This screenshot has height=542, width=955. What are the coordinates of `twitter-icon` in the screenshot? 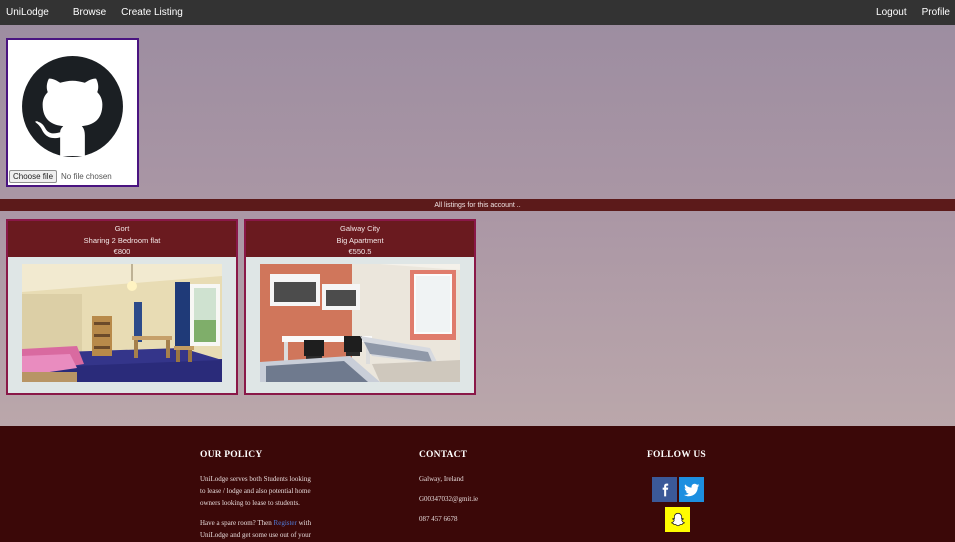 It's located at (691, 489).